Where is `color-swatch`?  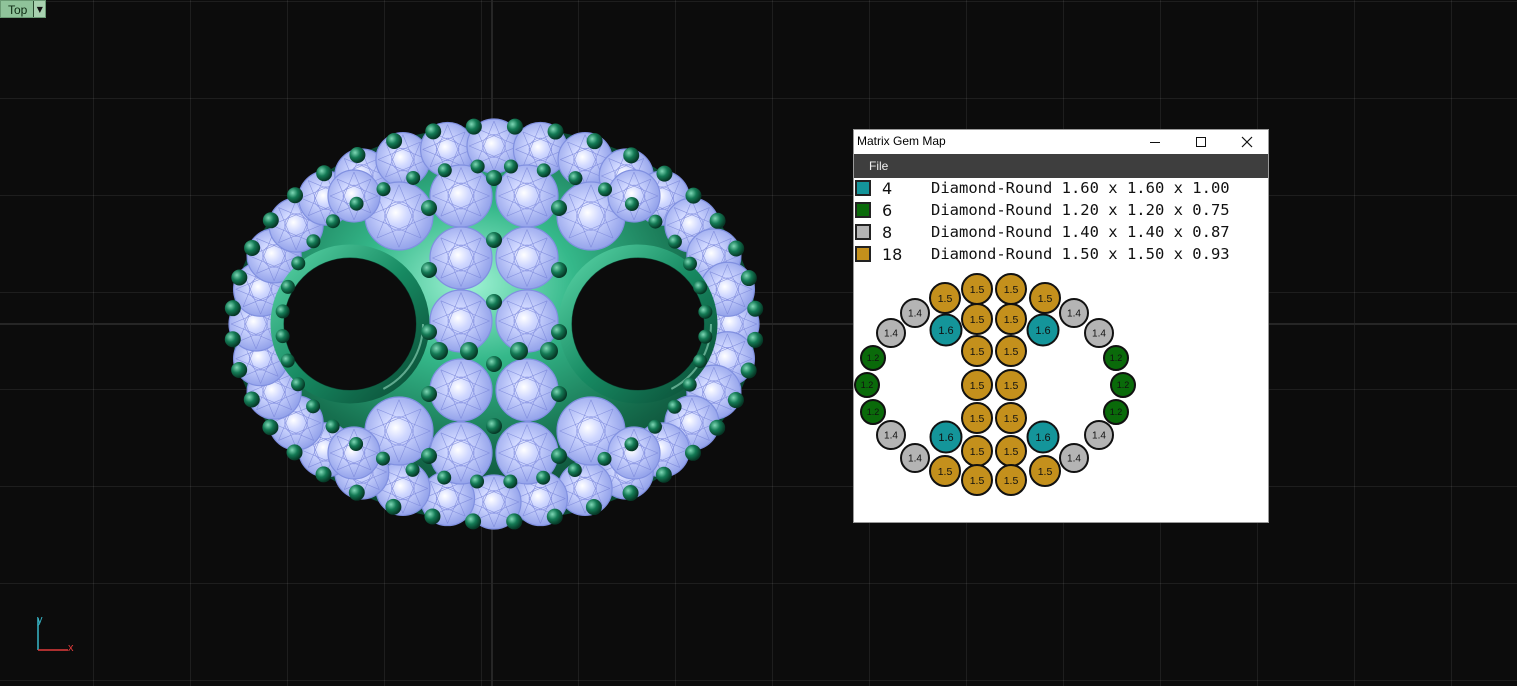
color-swatch is located at coordinates (863, 210).